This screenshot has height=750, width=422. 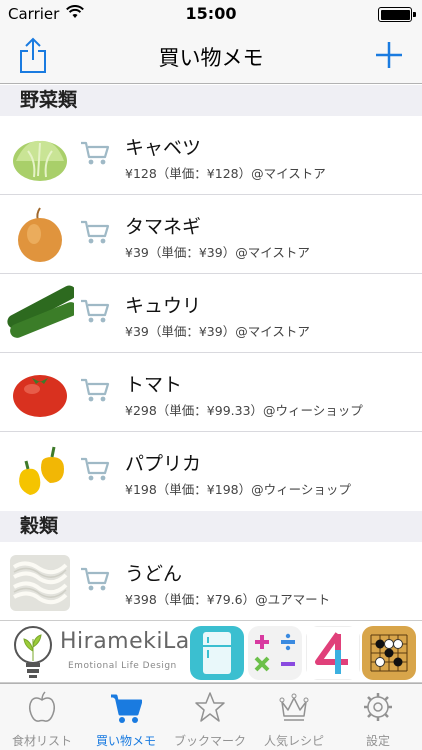 I want to click on number-four-app-icon, so click(x=333, y=653).